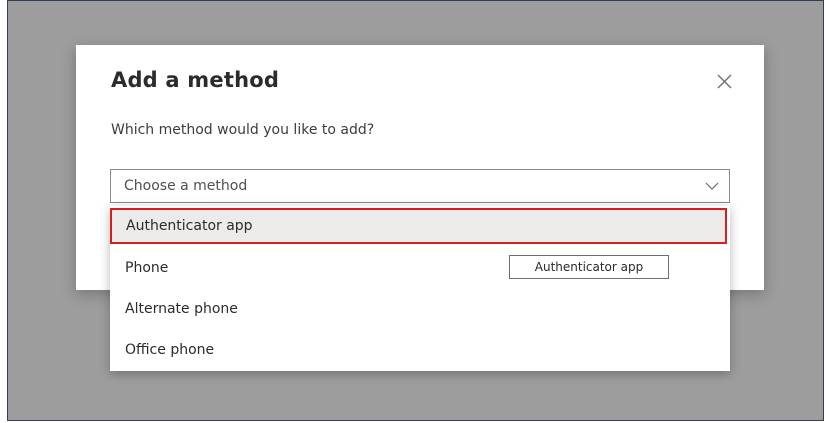  I want to click on close-icon, so click(724, 81).